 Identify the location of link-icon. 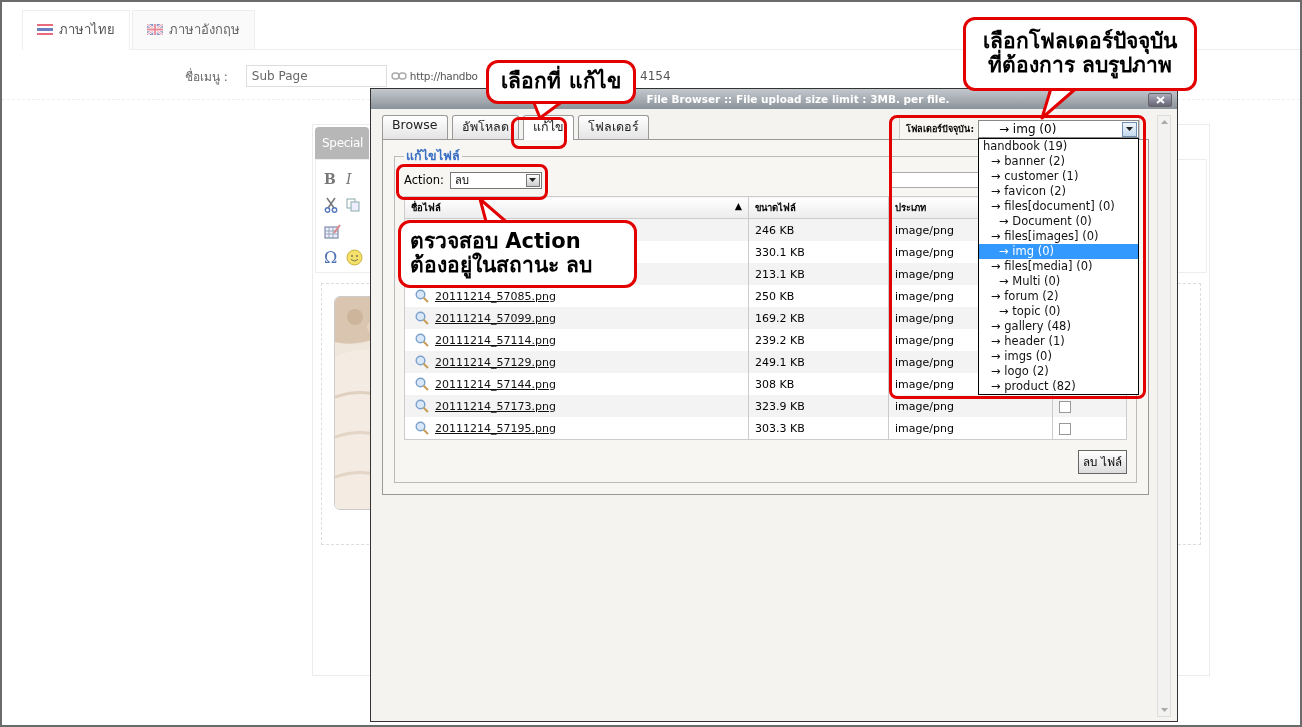
(398, 76).